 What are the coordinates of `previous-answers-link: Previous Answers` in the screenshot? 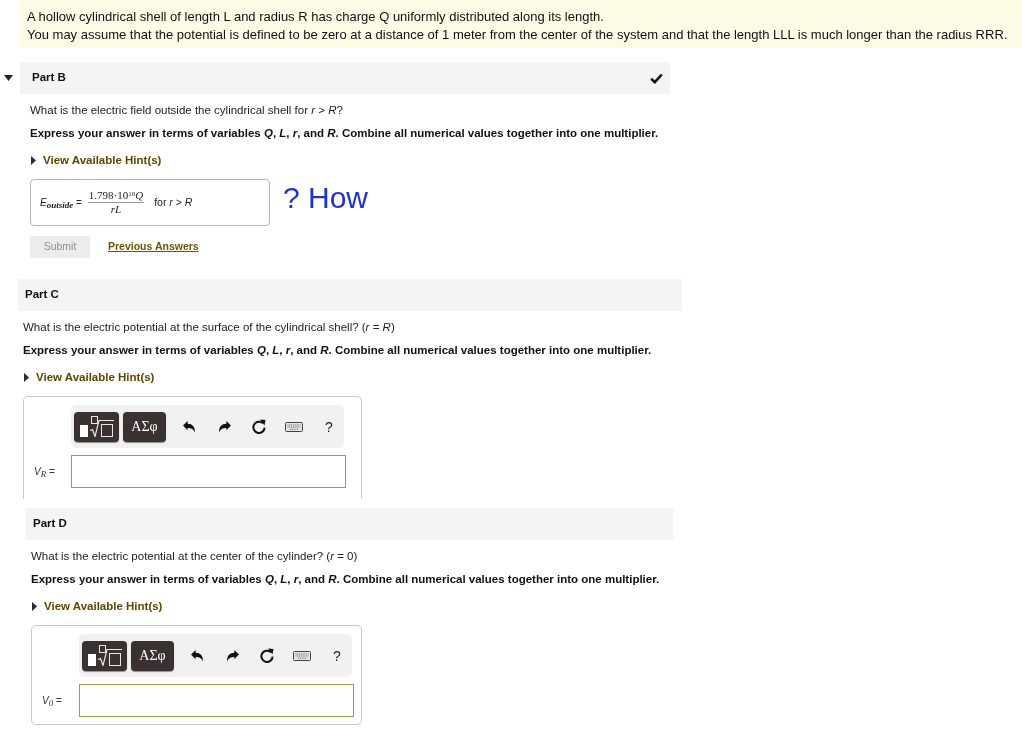 It's located at (153, 247).